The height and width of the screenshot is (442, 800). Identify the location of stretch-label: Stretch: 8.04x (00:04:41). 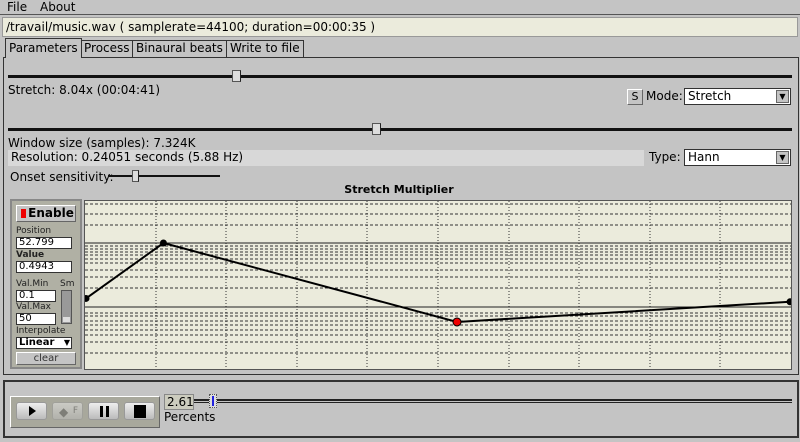
(84, 90).